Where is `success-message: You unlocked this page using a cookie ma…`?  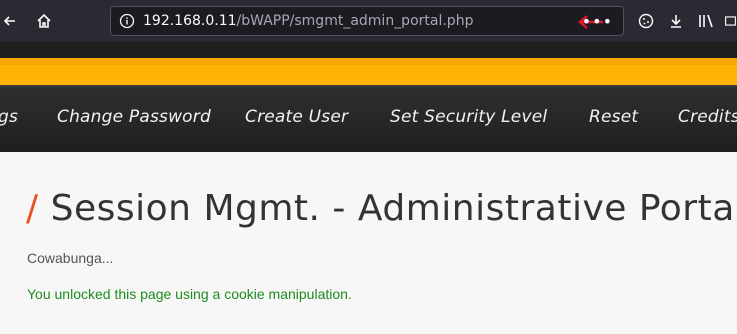 success-message: You unlocked this page using a cookie ma… is located at coordinates (189, 294).